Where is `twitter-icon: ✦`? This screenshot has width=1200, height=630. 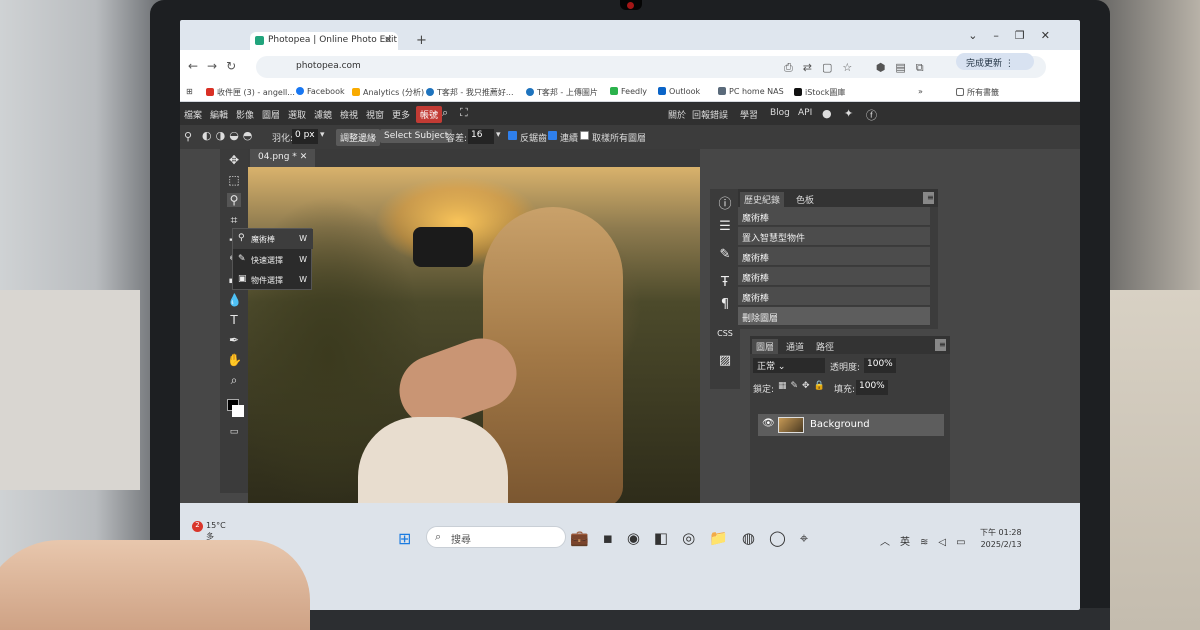
twitter-icon: ✦ is located at coordinates (848, 113).